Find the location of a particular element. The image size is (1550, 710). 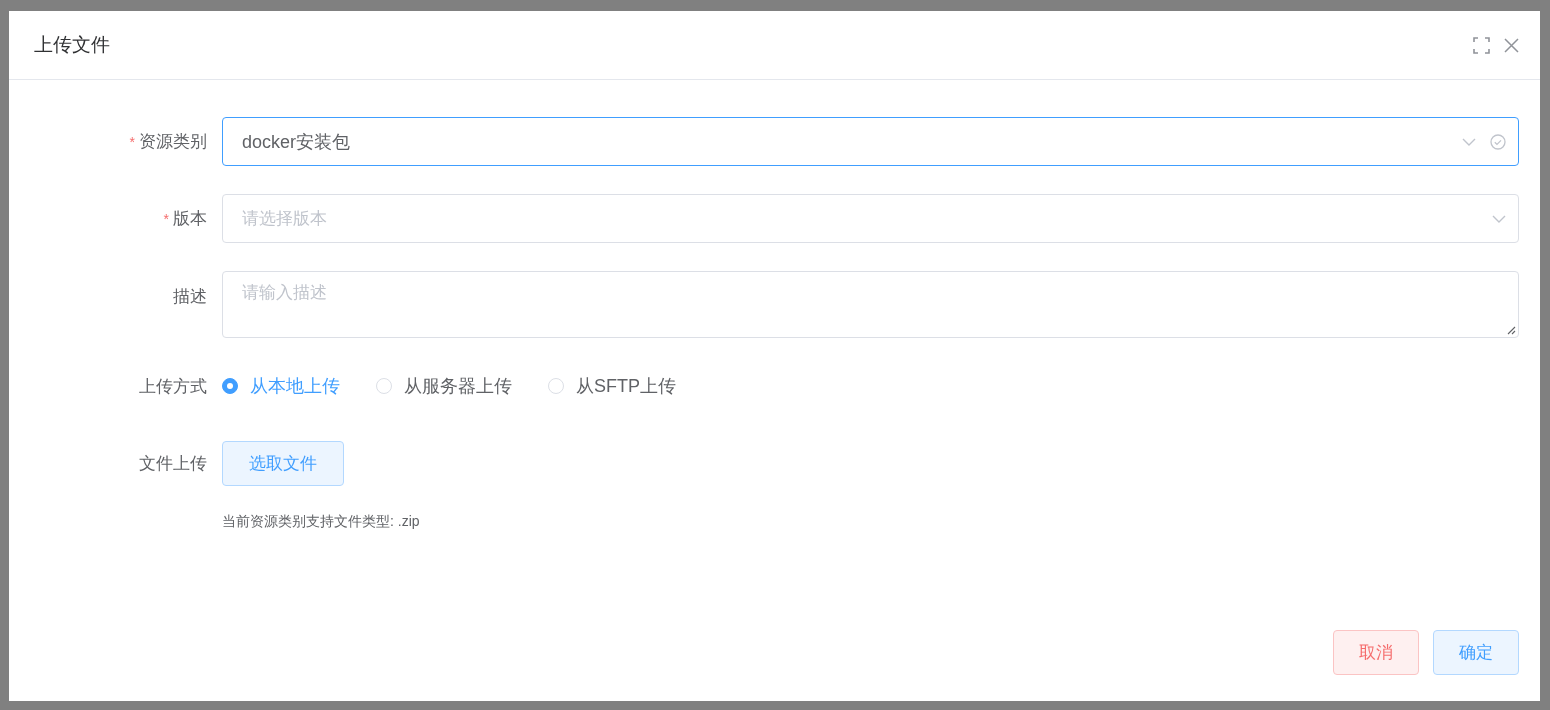

radio-option: 从服务器上传 is located at coordinates (444, 386).